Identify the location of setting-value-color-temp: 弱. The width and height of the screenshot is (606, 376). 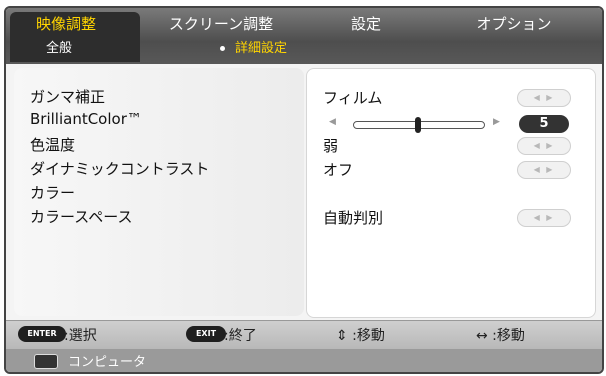
(331, 146).